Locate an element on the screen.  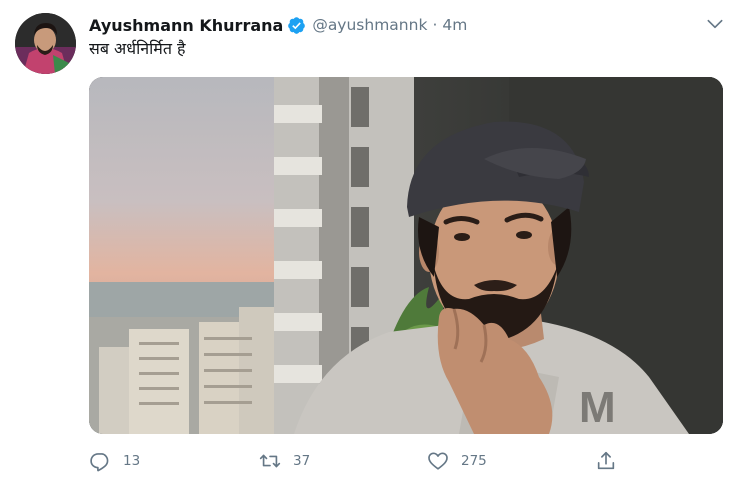
tweet-header: Ayushmann Khurrana @ayushmannk · 4m is located at coordinates (278, 25).